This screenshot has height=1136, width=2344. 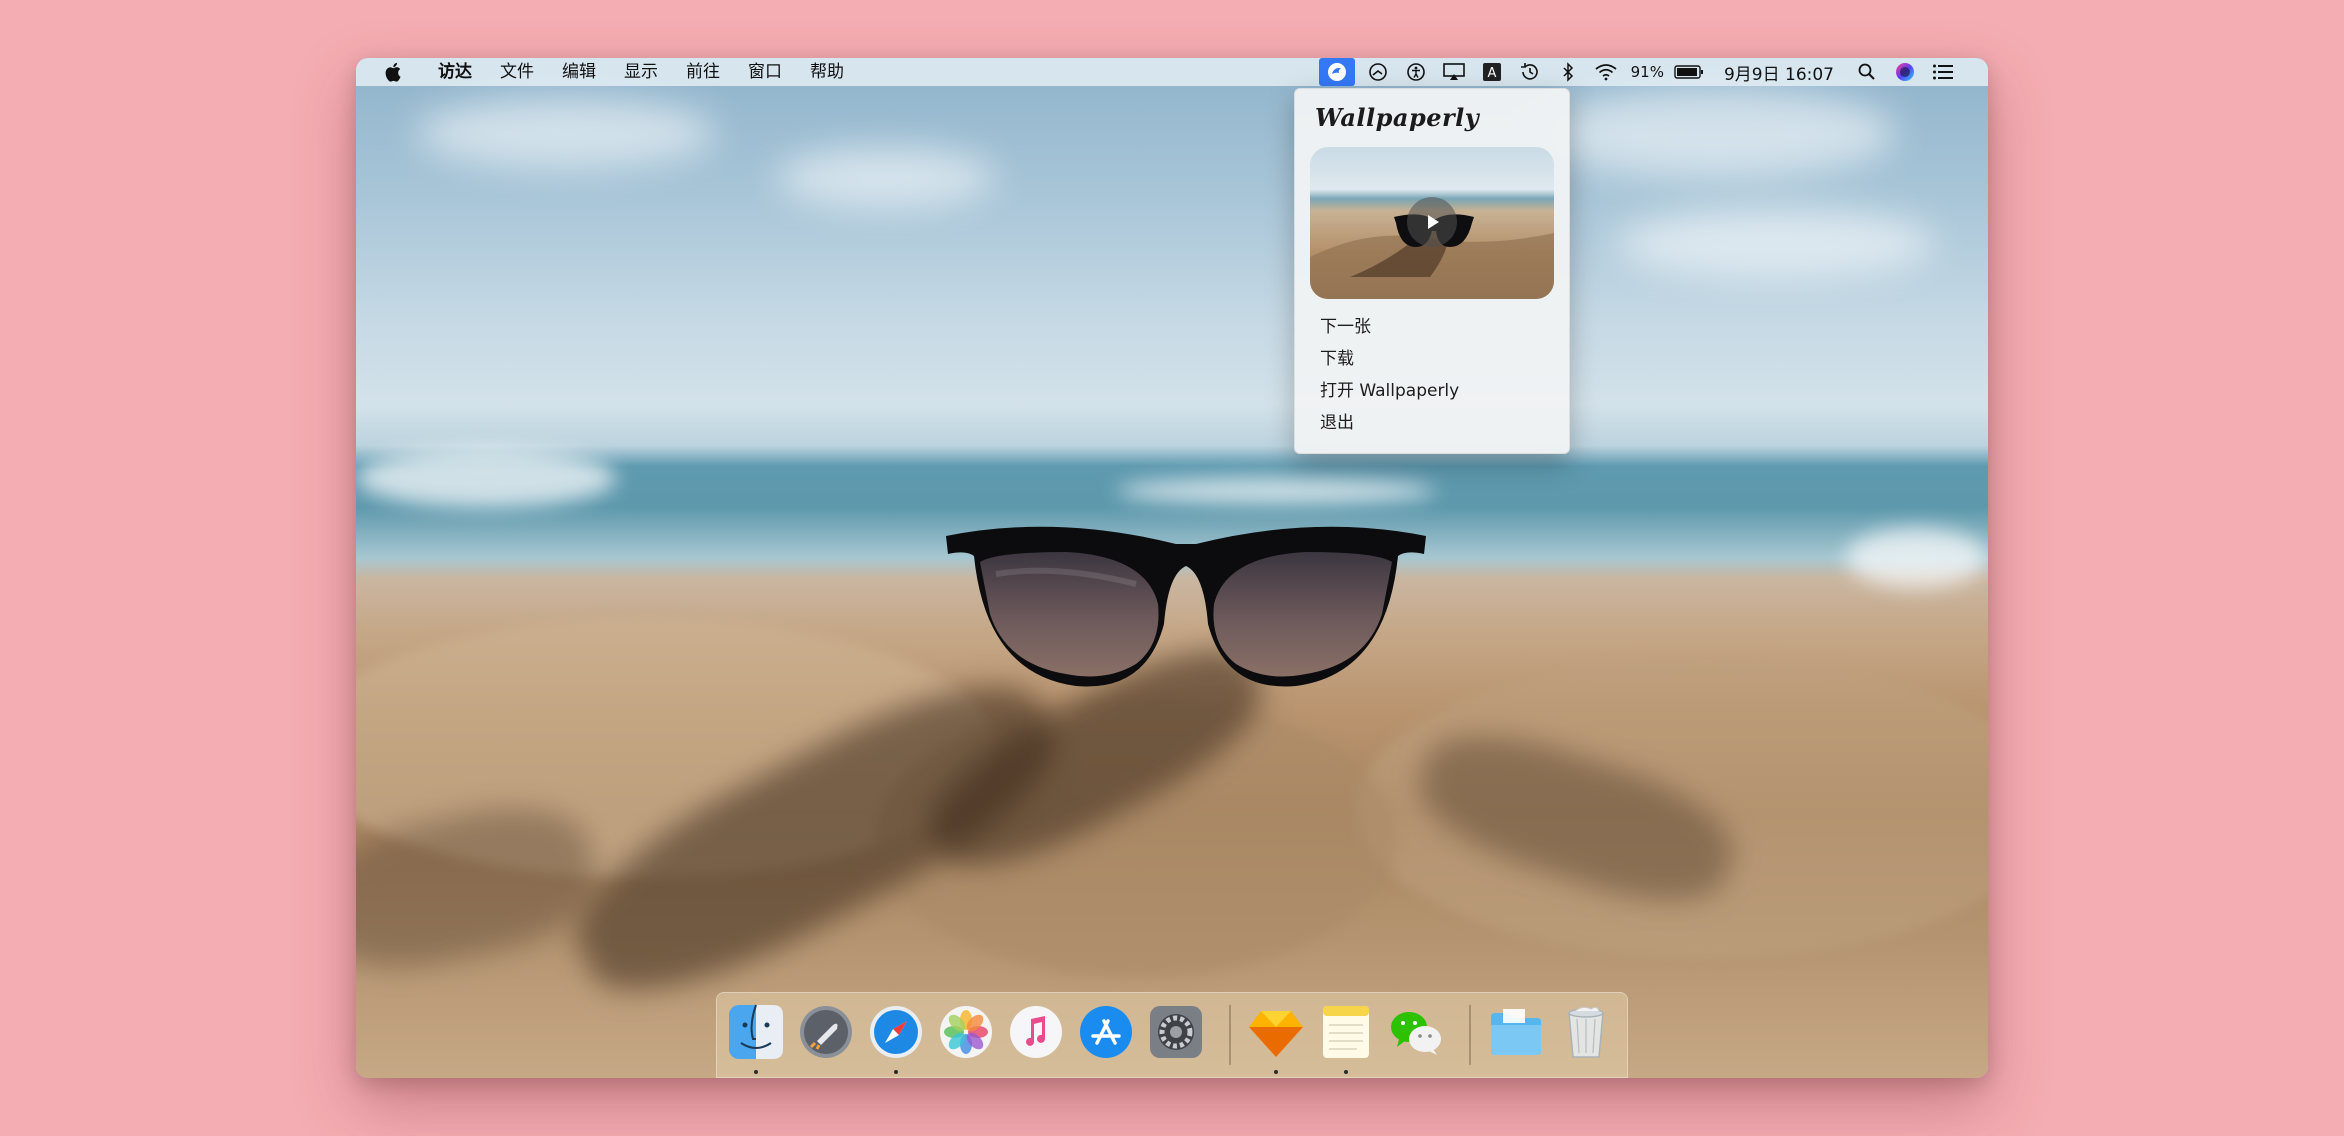 I want to click on folder-icon, so click(x=1516, y=1032).